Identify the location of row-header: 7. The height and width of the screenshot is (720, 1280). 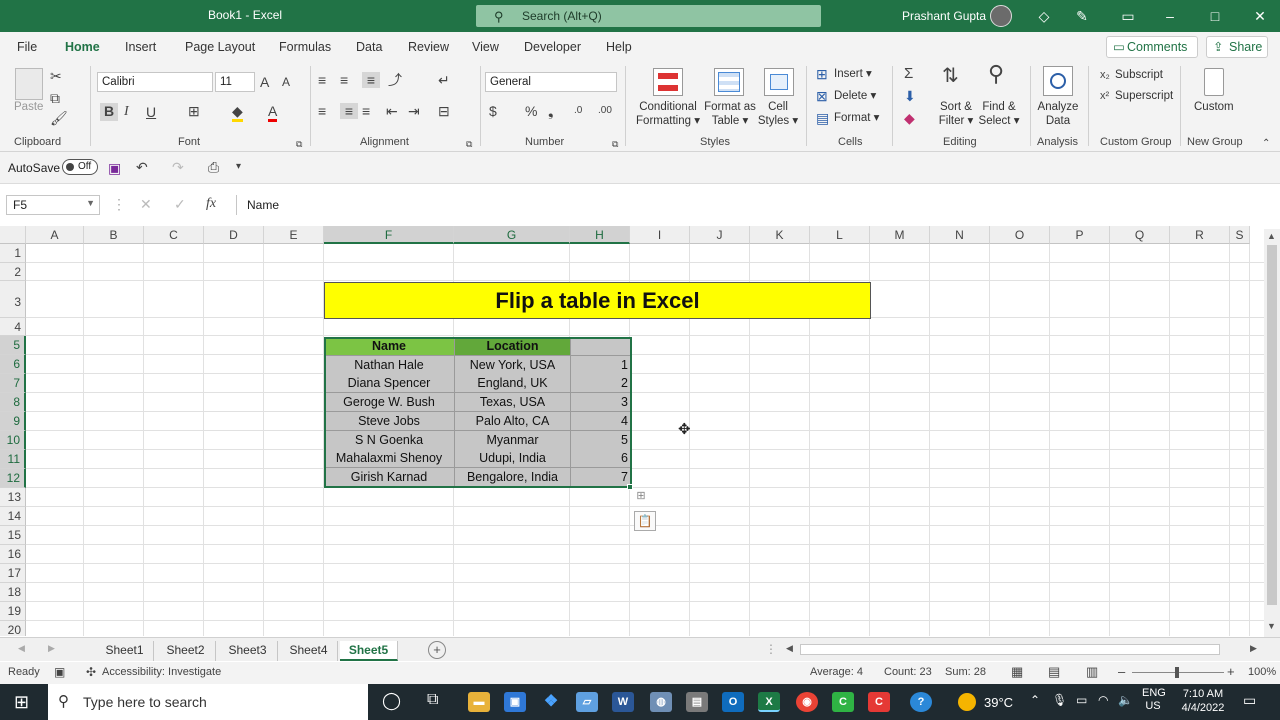
(13, 383).